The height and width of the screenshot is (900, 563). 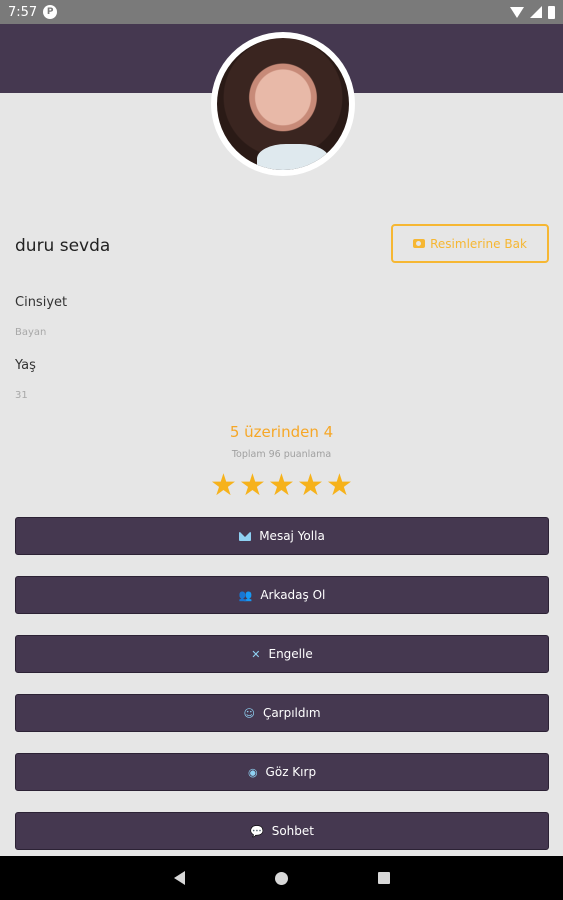 I want to click on rating-count: Toplam 96 puanlama, so click(x=281, y=454).